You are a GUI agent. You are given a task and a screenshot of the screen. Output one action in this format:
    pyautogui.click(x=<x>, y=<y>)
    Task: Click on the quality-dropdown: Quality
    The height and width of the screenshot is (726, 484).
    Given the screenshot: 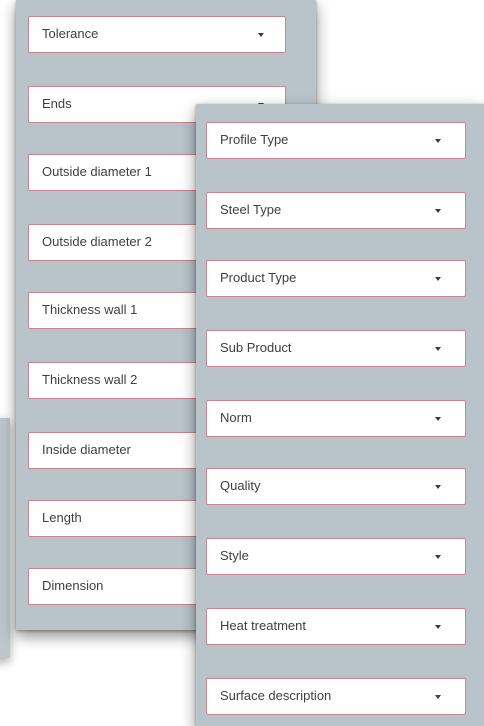 What is the action you would take?
    pyautogui.click(x=336, y=486)
    